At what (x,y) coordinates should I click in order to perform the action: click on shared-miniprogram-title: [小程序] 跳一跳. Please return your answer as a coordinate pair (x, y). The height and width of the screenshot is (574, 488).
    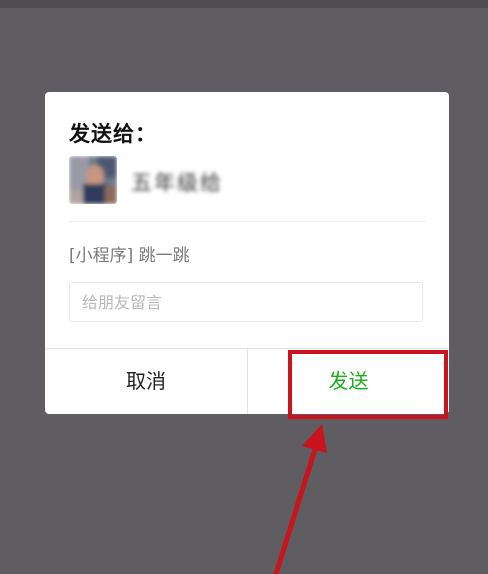
    Looking at the image, I should click on (129, 256).